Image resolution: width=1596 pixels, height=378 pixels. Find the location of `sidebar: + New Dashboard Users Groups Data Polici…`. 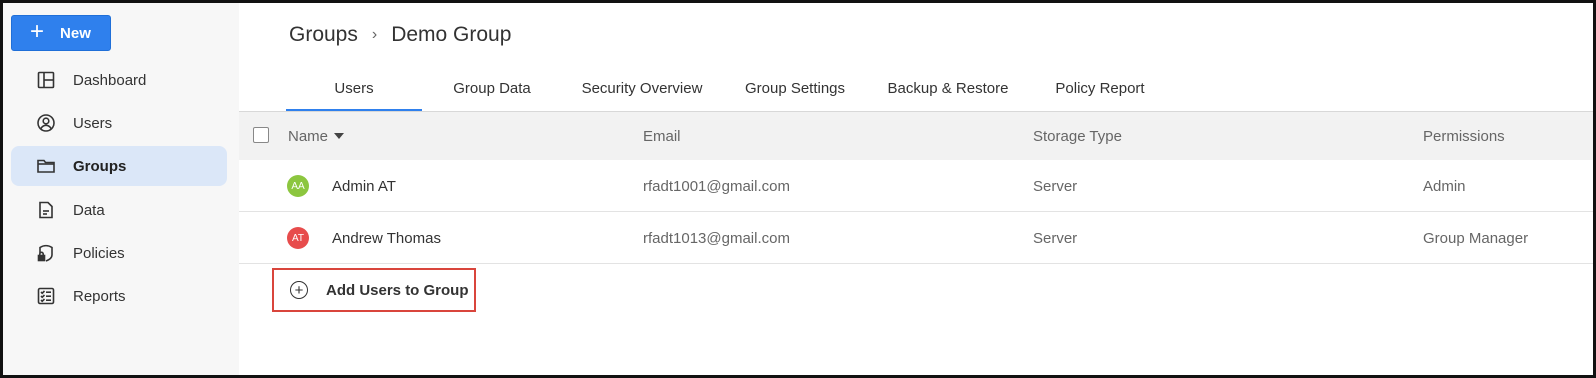

sidebar: + New Dashboard Users Groups Data Polici… is located at coordinates (121, 189).